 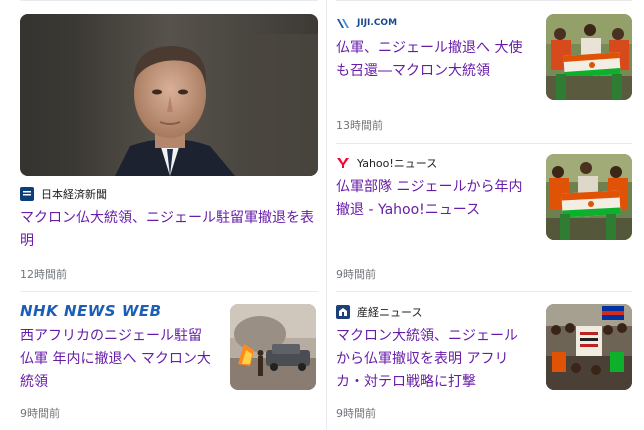 I want to click on source-name: Yahoo!ニュース, so click(x=397, y=163).